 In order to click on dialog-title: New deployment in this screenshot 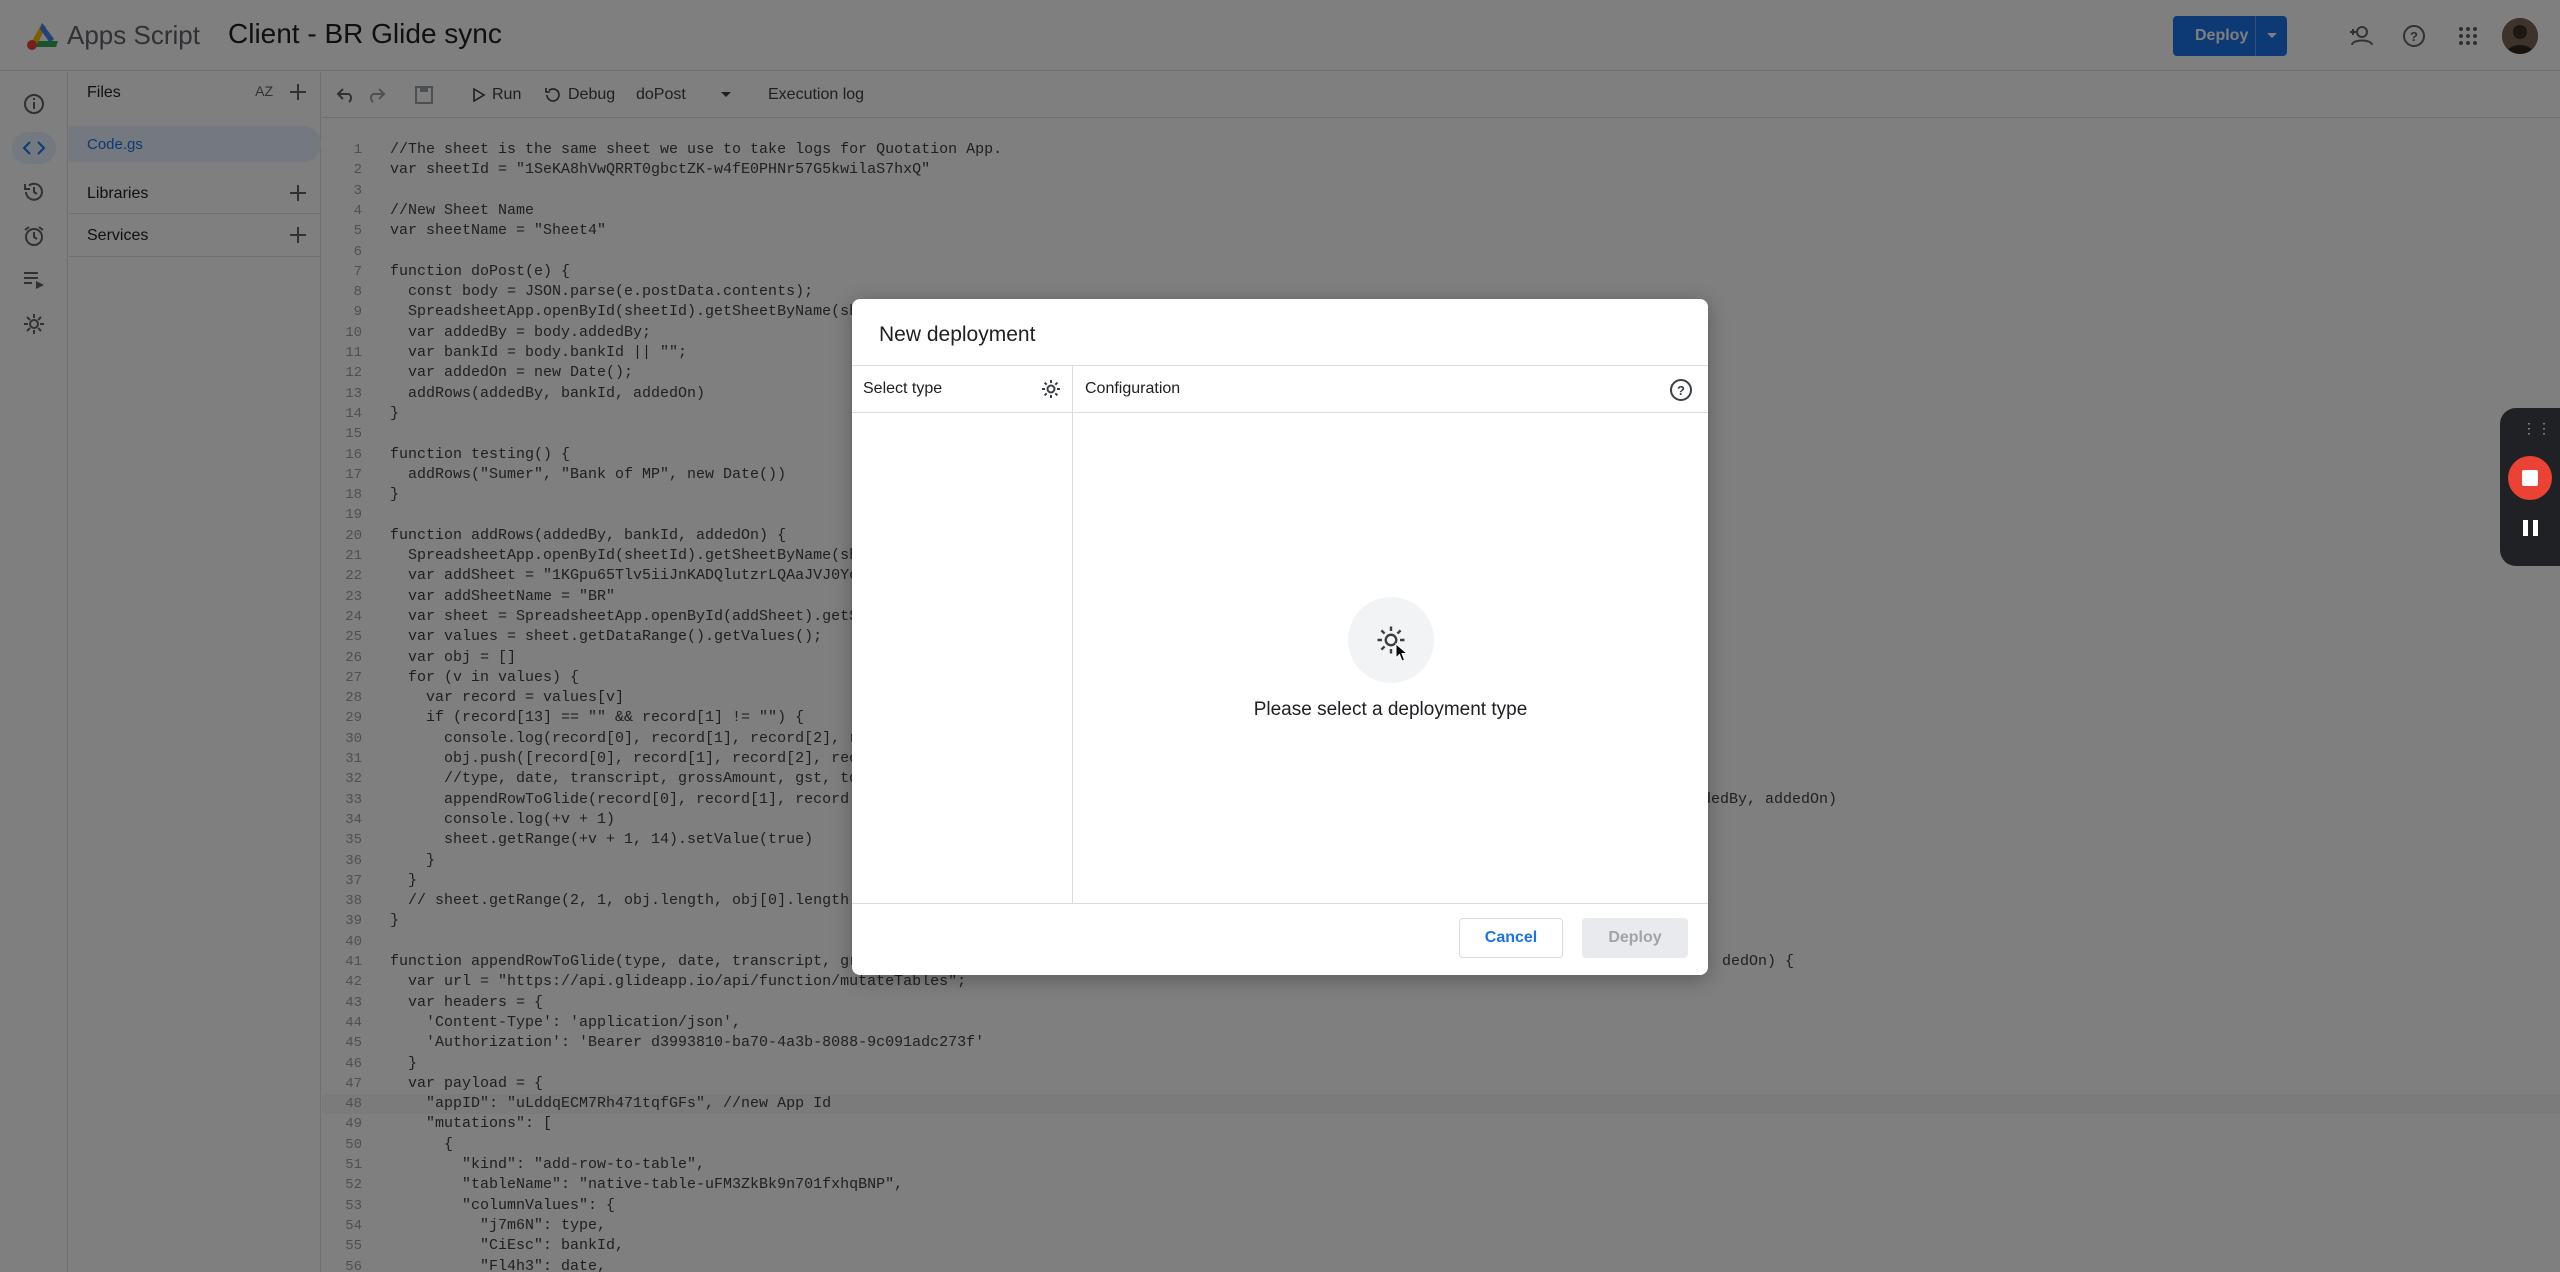, I will do `click(957, 334)`.